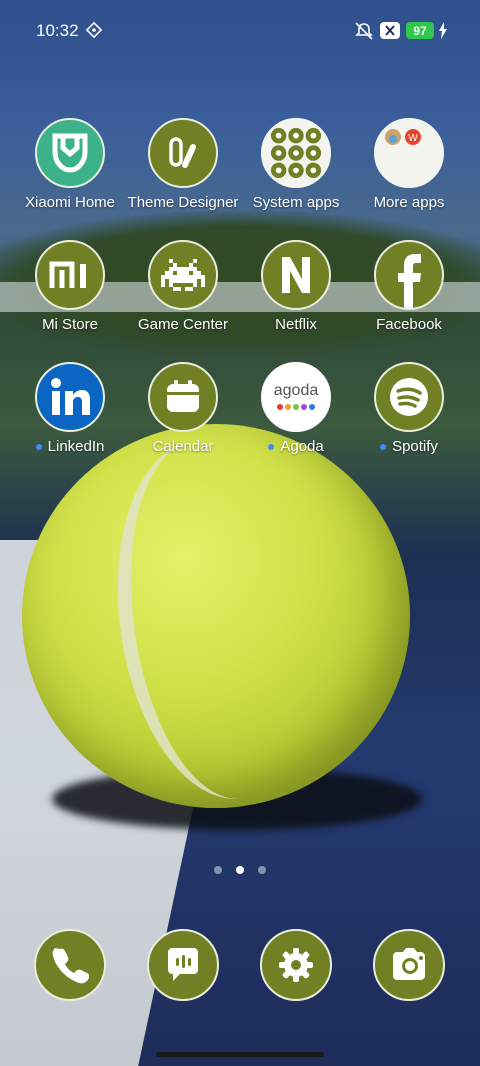 The image size is (480, 1066). Describe the element at coordinates (70, 153) in the screenshot. I see `xiaomi-home-icon` at that location.